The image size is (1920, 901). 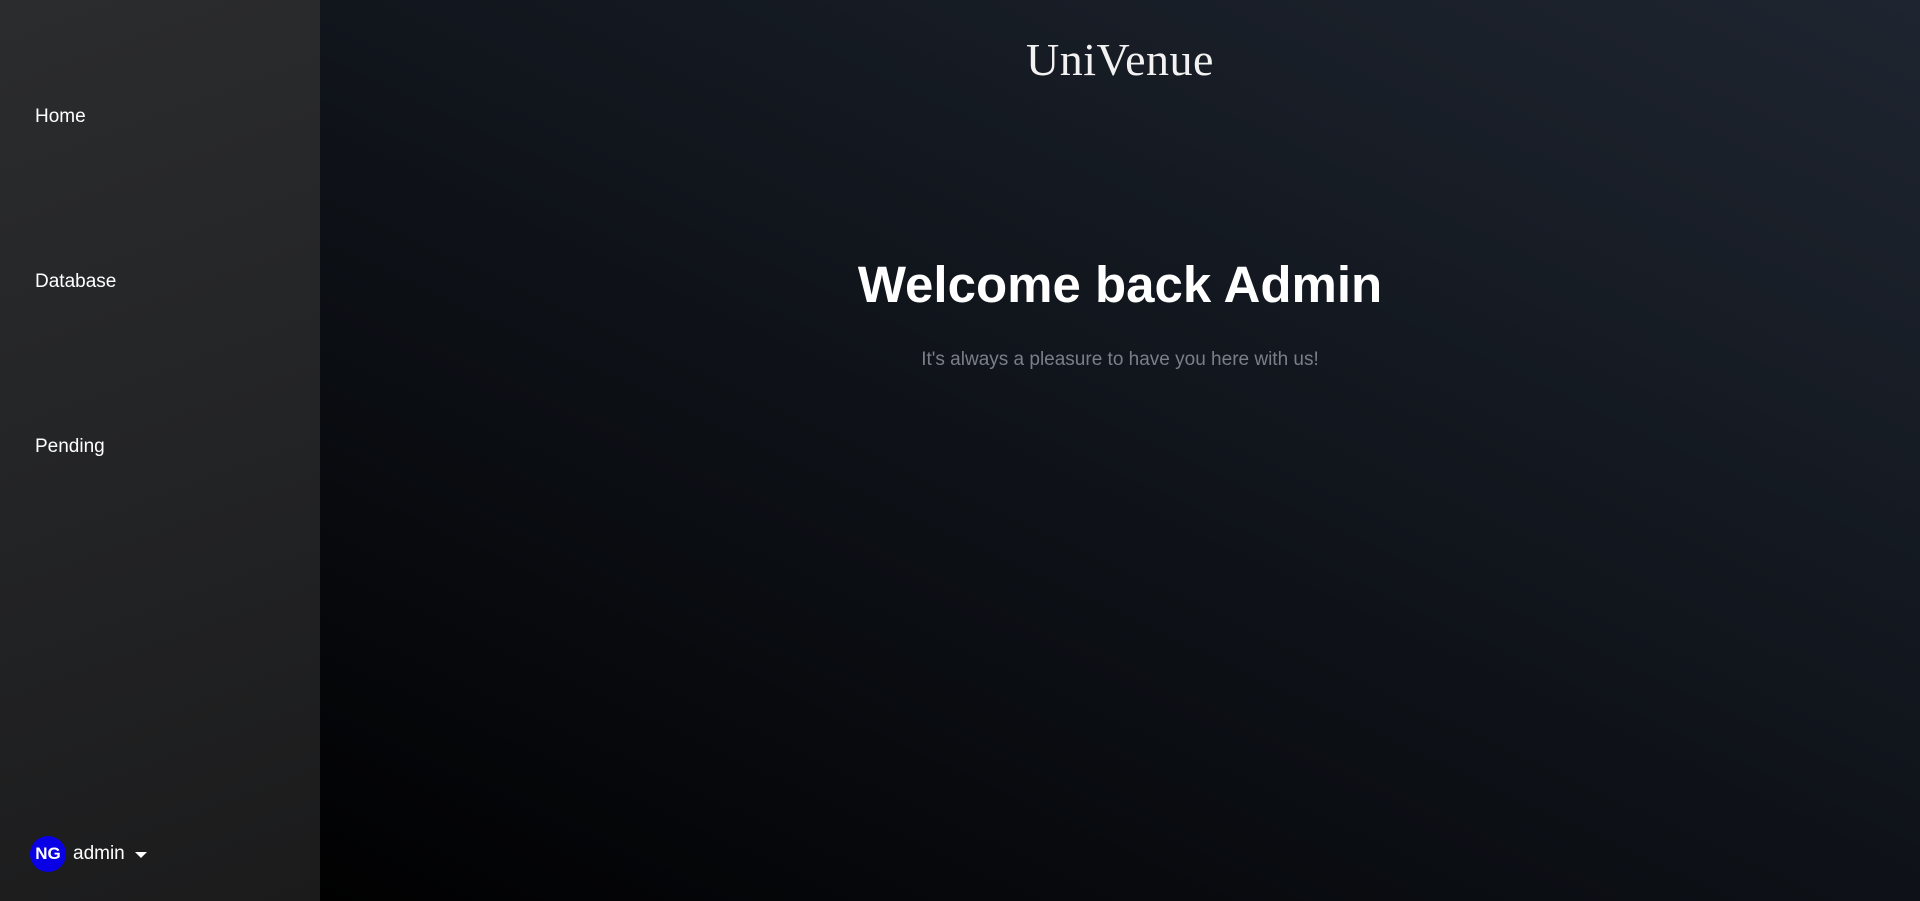 What do you see at coordinates (1120, 59) in the screenshot?
I see `brand-logo-text: UniVenue` at bounding box center [1120, 59].